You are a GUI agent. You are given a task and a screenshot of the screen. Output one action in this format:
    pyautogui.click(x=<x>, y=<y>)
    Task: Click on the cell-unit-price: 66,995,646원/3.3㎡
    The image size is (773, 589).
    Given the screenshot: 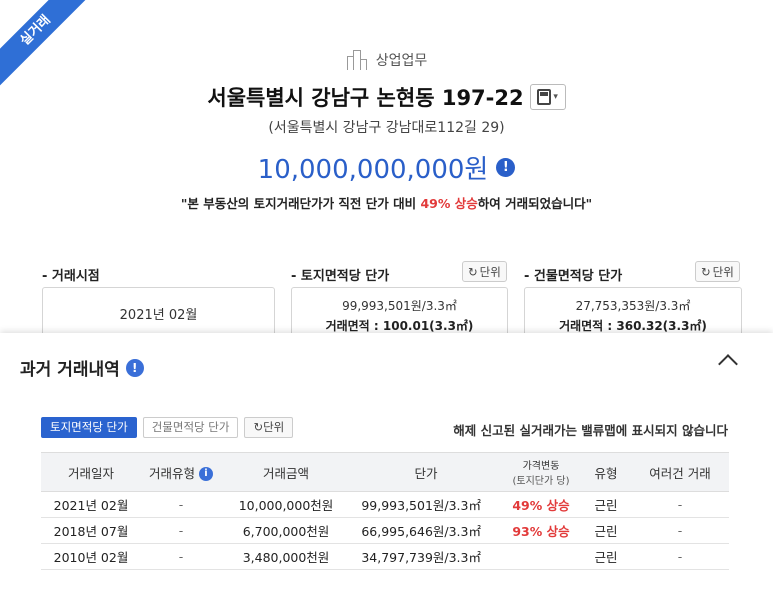 What is the action you would take?
    pyautogui.click(x=426, y=530)
    